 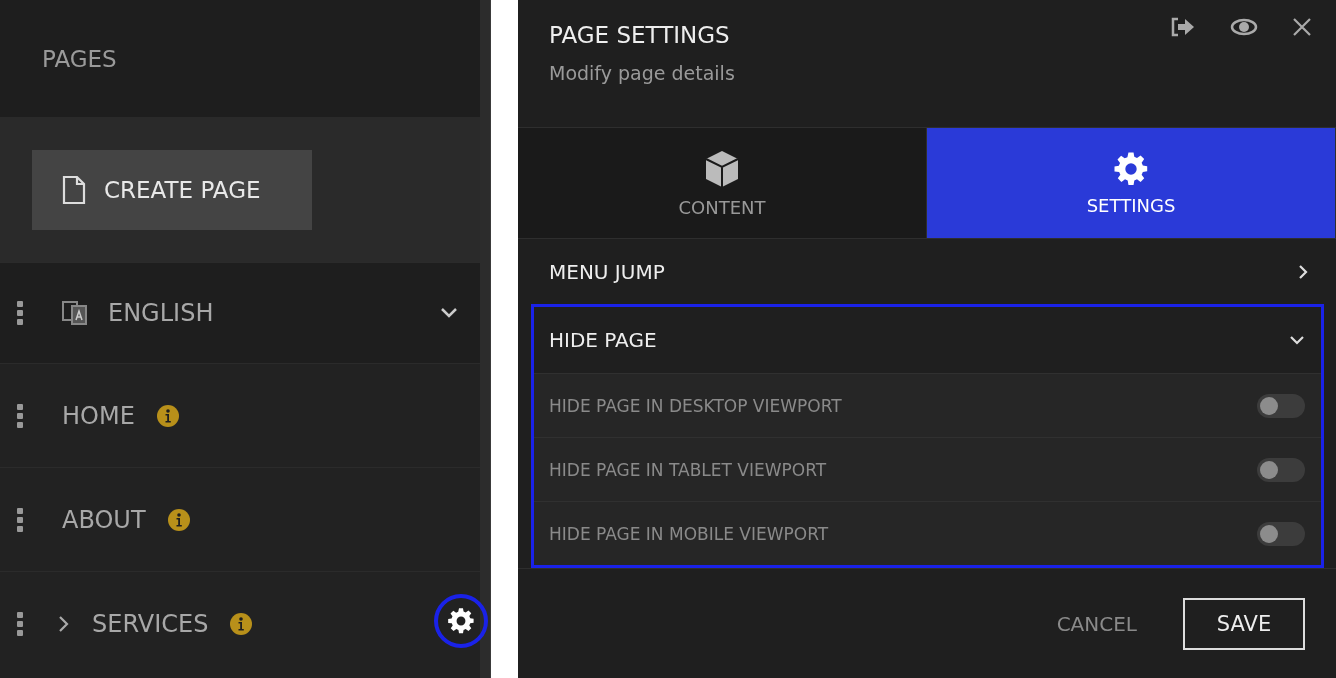 I want to click on option-label: HIDE PAGE IN DESKTOP VIEWPORT, so click(x=695, y=405).